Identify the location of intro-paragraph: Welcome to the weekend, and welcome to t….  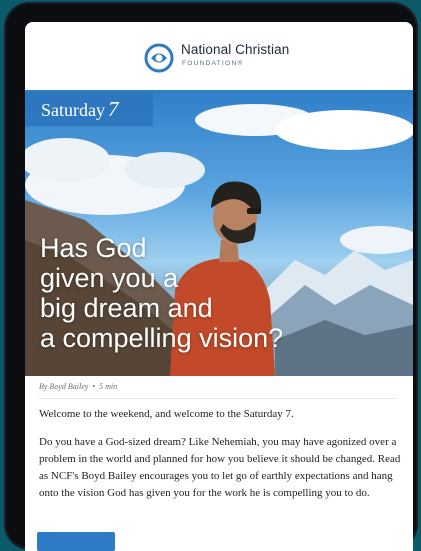
(166, 414).